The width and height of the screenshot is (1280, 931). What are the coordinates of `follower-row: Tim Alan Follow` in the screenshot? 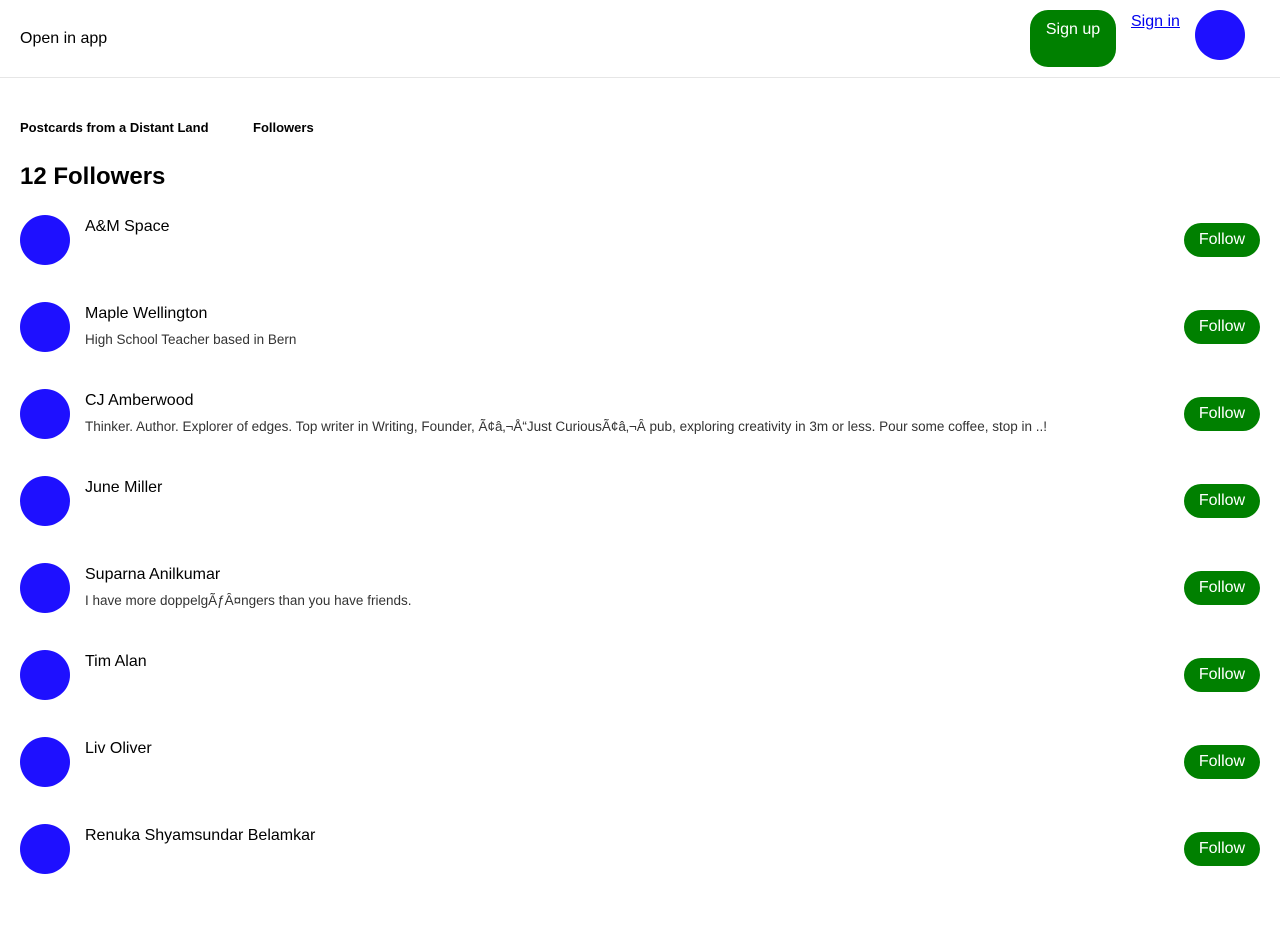 It's located at (640, 680).